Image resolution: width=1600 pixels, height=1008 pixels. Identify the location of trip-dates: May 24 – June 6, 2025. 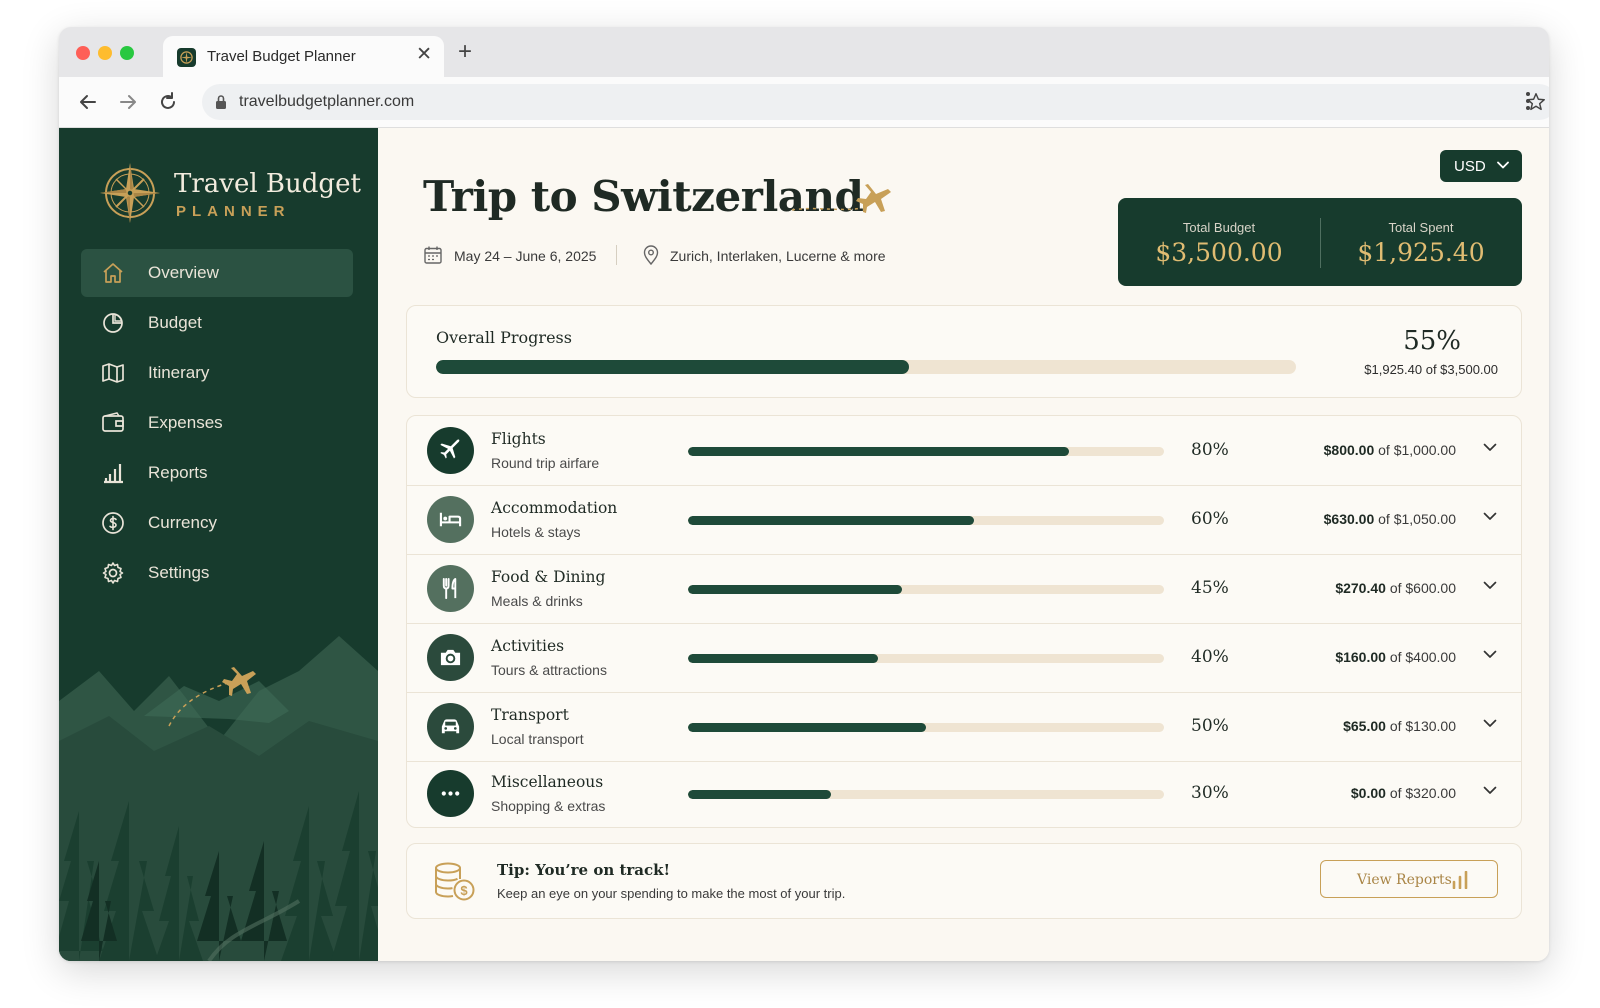
(525, 256).